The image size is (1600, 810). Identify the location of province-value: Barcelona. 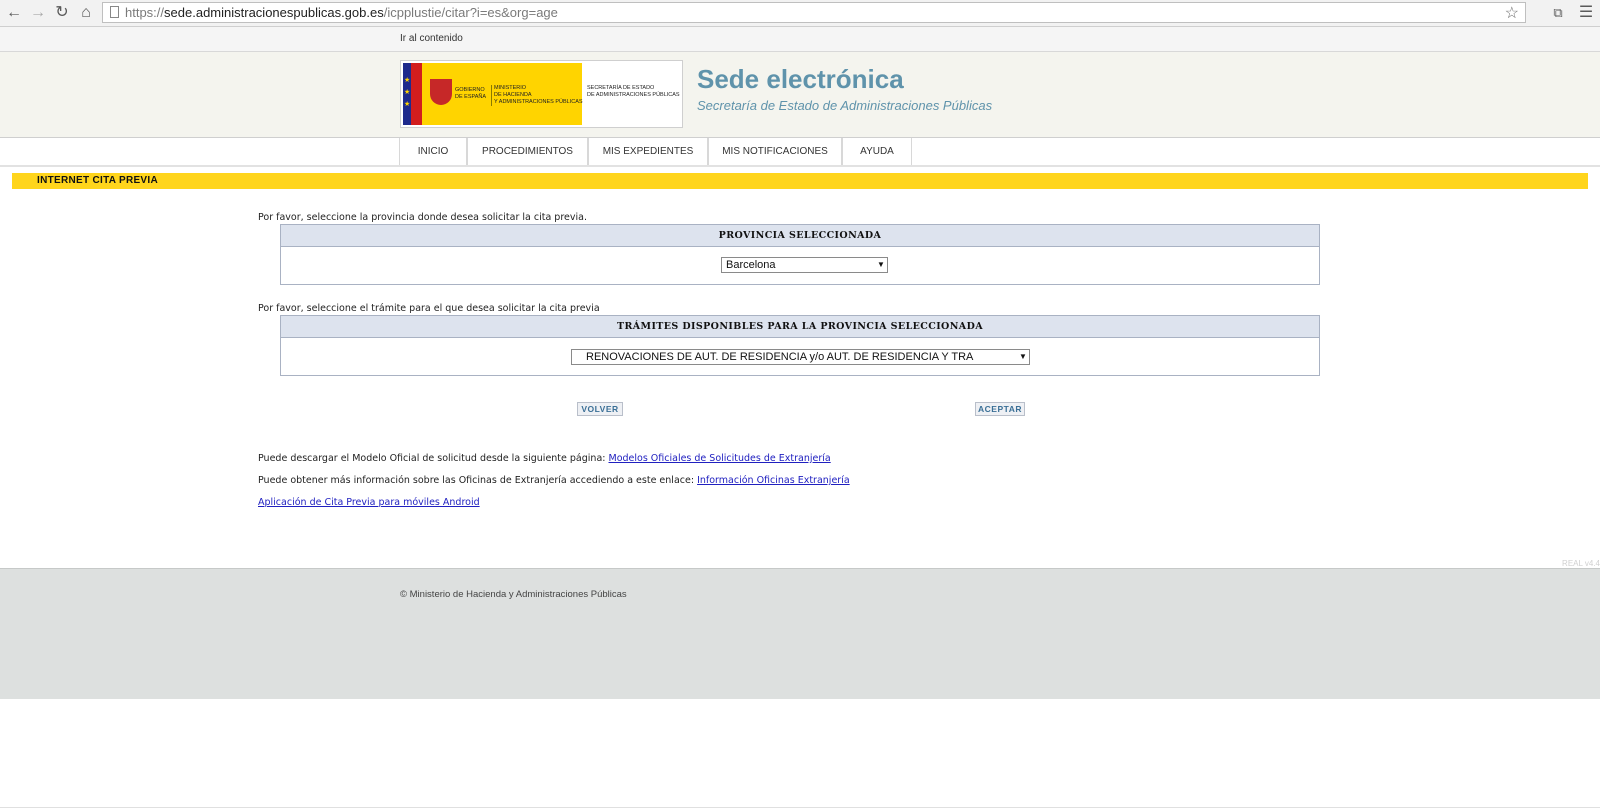
(751, 265).